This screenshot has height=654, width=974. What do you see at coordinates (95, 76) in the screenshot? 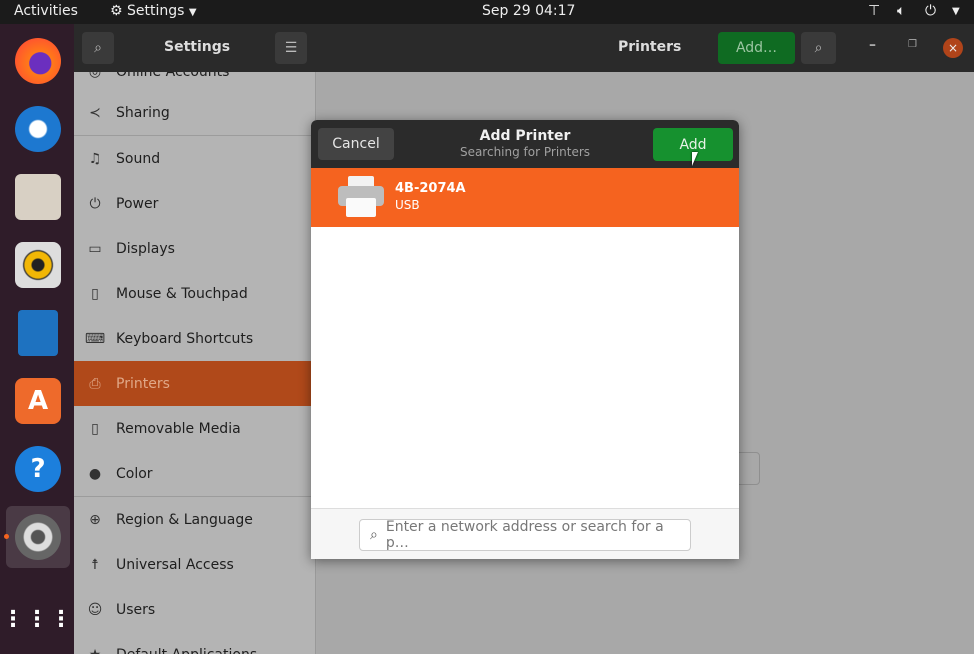
I see `online-accounts-icon: ◎` at bounding box center [95, 76].